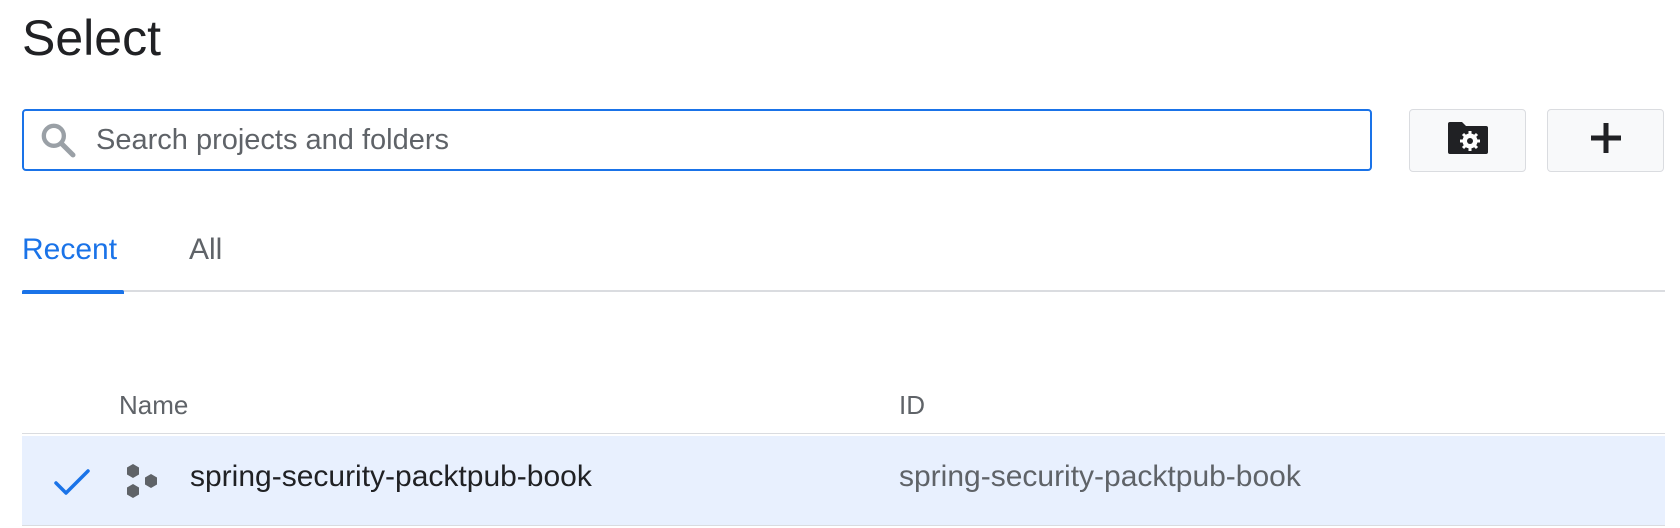 Image resolution: width=1680 pixels, height=528 pixels. What do you see at coordinates (73, 292) in the screenshot?
I see `active-tab-indicator` at bounding box center [73, 292].